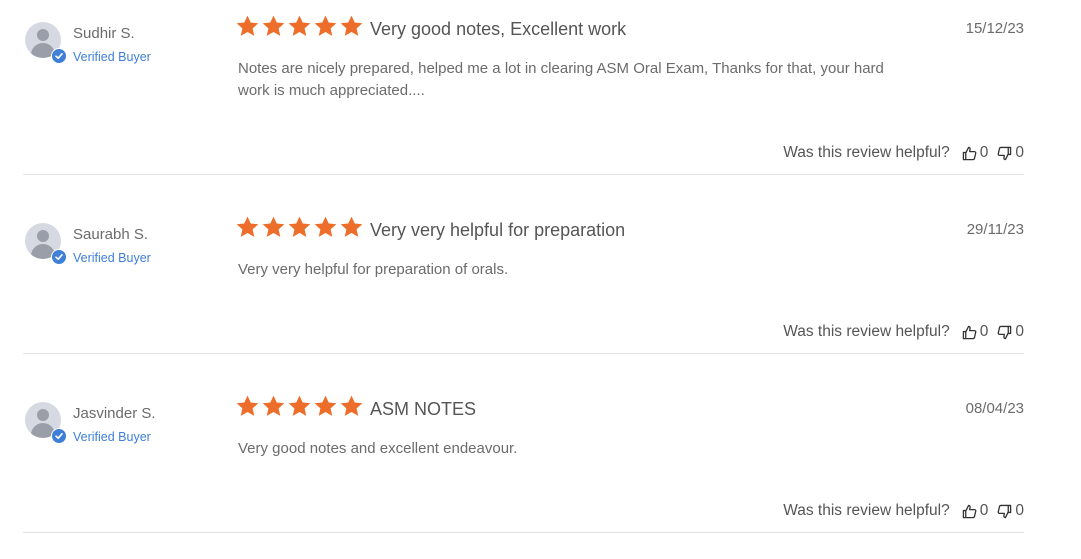  I want to click on review-title: Very very helpful for preparation, so click(498, 230).